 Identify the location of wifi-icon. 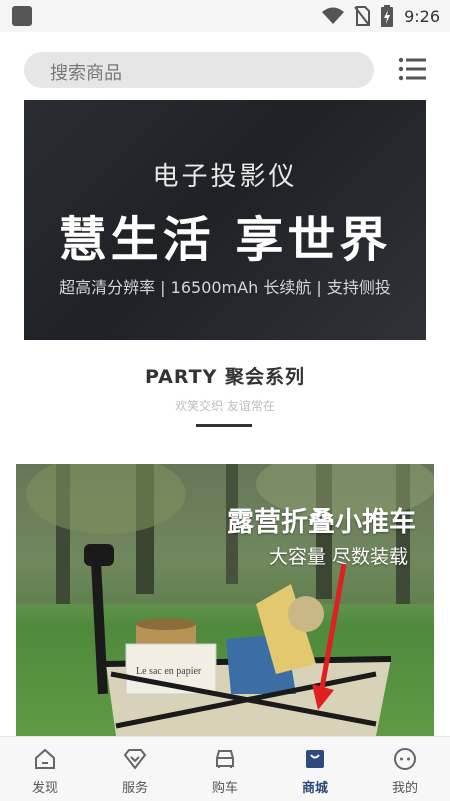
(333, 15).